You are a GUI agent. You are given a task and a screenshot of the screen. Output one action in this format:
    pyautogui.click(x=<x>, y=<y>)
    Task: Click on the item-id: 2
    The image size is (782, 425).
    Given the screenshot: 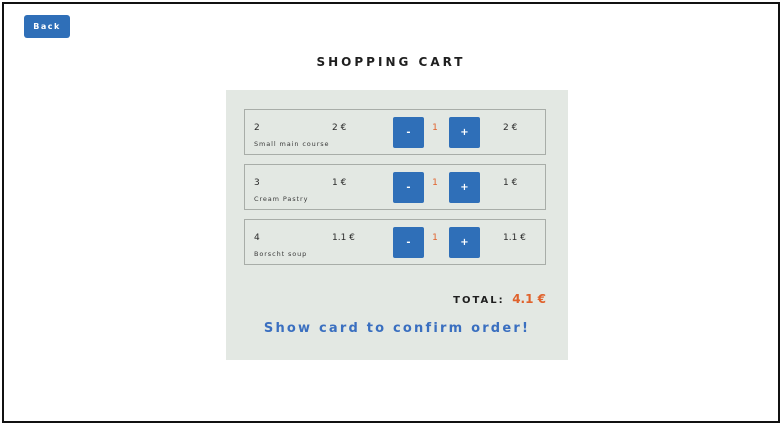 What is the action you would take?
    pyautogui.click(x=257, y=128)
    